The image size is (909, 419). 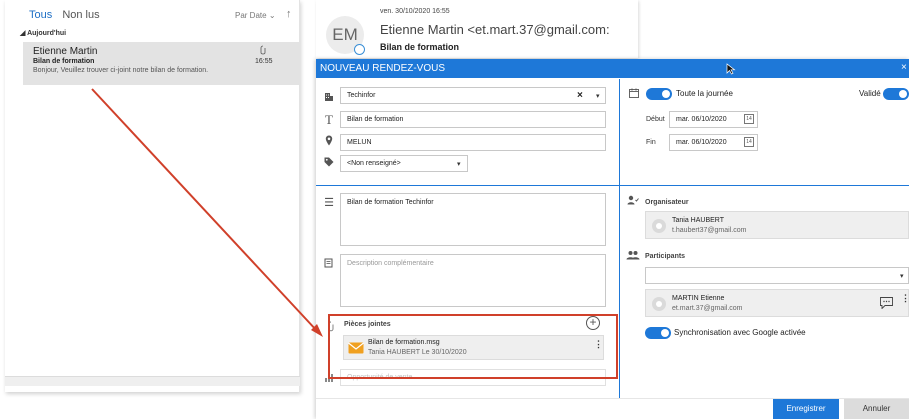 I want to click on extra-description-textarea: Description complémentaire, so click(x=473, y=280).